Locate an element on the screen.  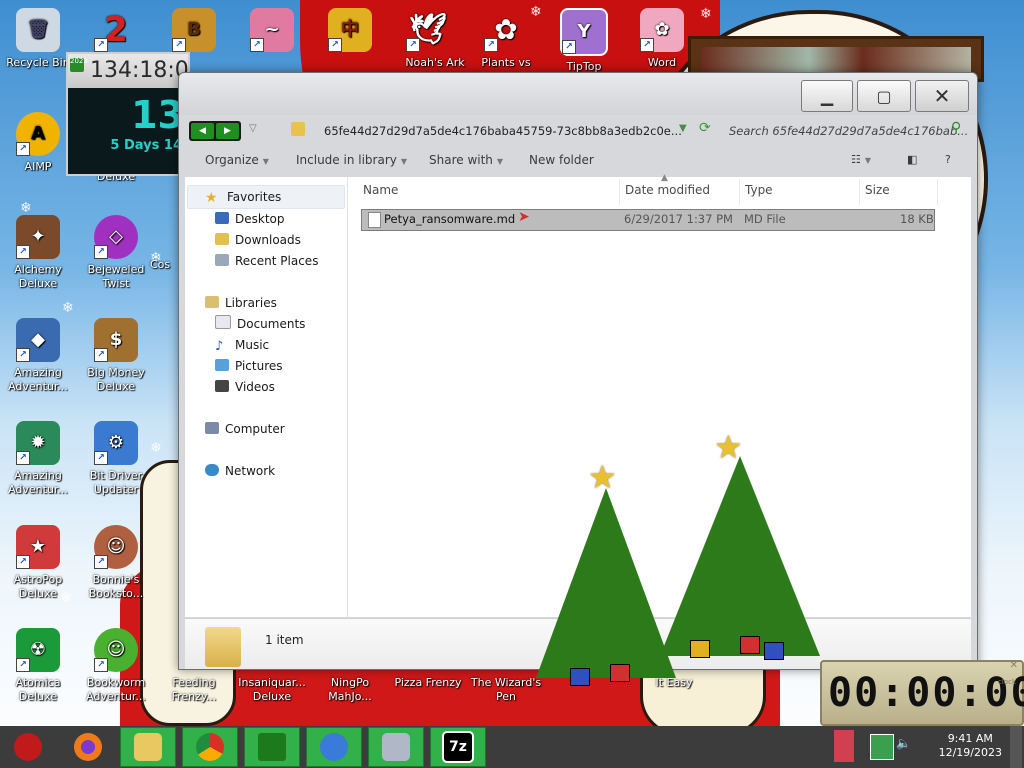
nav-documents: Documents is located at coordinates (260, 324).